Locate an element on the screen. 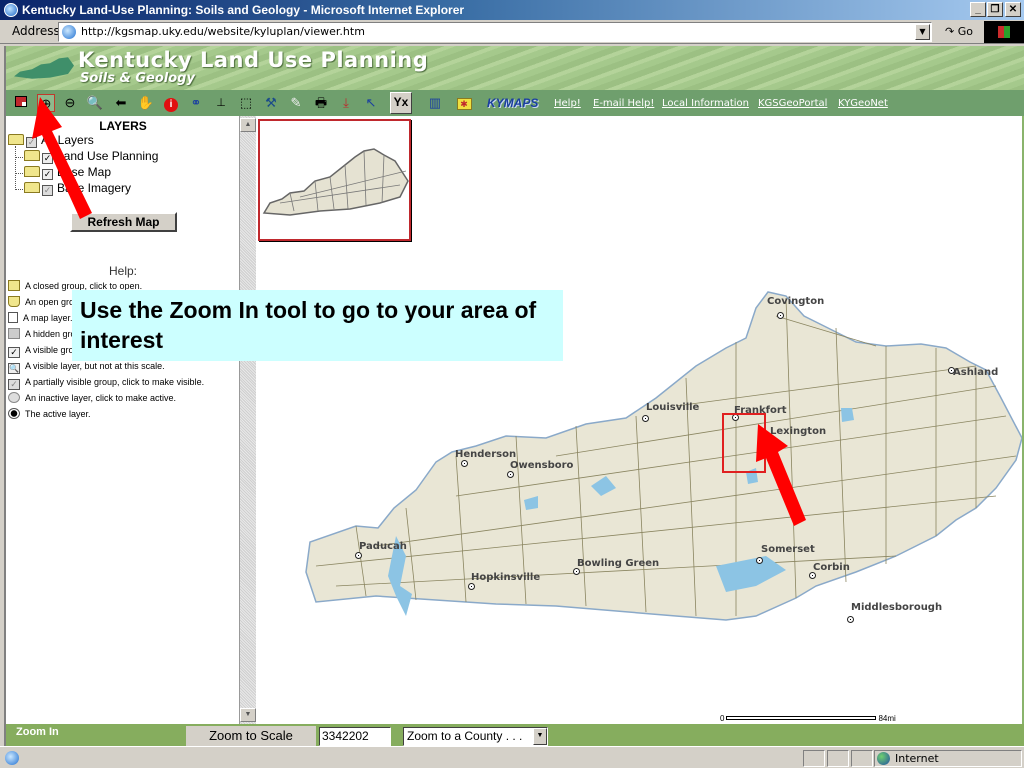 The height and width of the screenshot is (768, 1024). email-help-link: E-mail Help! is located at coordinates (623, 103).